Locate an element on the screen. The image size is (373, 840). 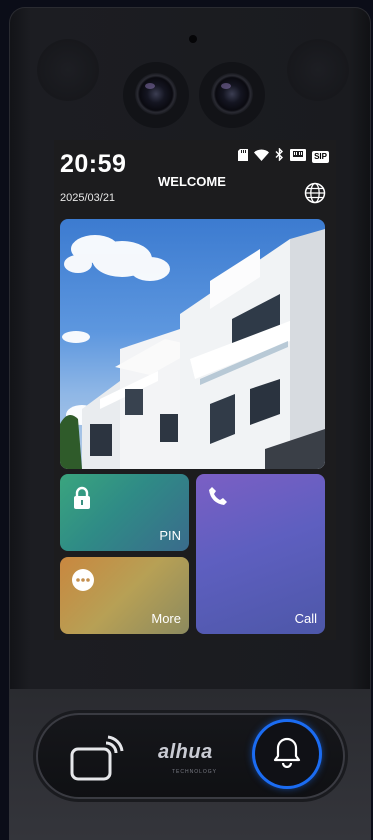
doorbell-icon is located at coordinates (287, 754).